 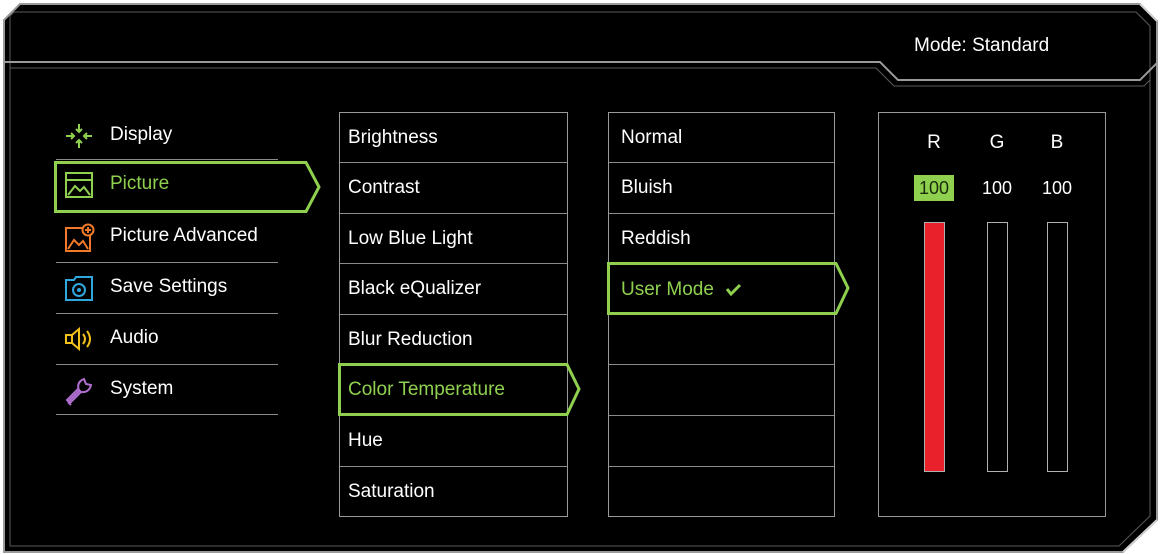 What do you see at coordinates (384, 188) in the screenshot?
I see `menu-item-contrast: Contrast` at bounding box center [384, 188].